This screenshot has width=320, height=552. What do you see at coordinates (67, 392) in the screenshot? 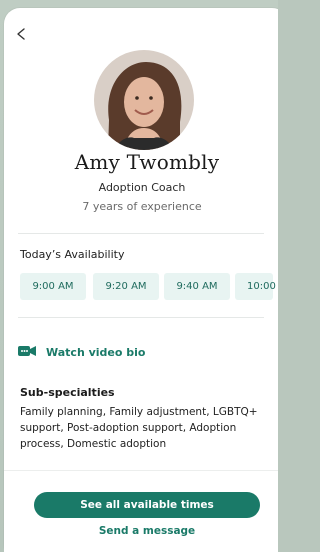
I see `subspecialties-title: Sub-specialties` at bounding box center [67, 392].